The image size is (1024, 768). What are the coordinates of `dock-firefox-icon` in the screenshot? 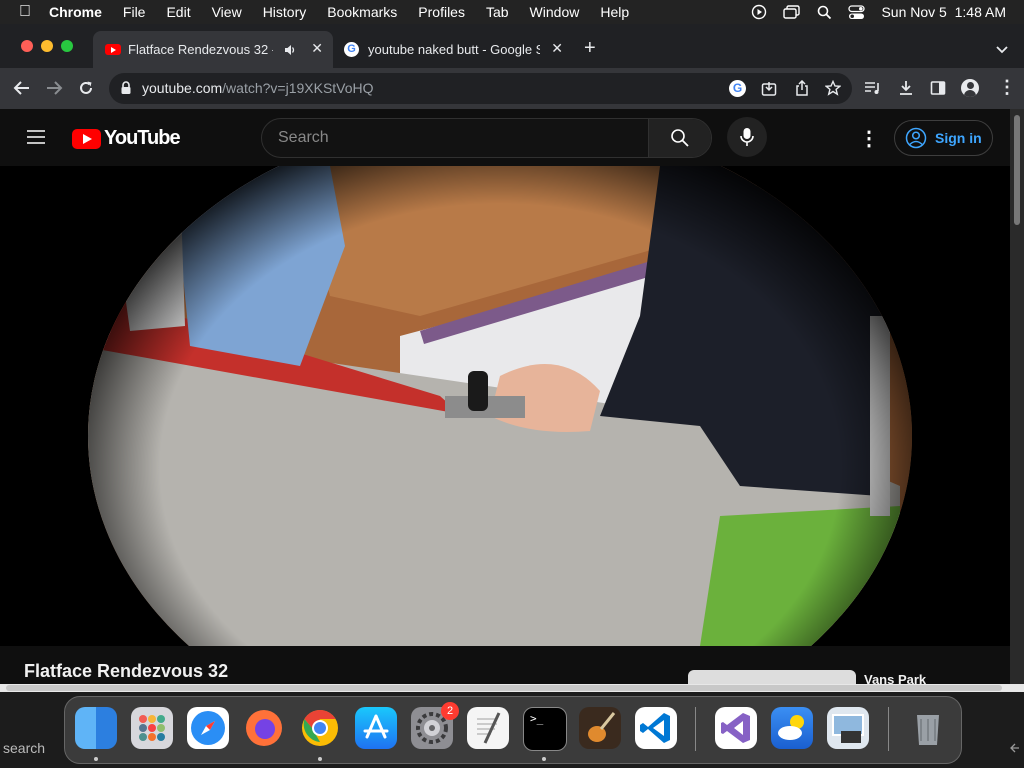 It's located at (264, 728).